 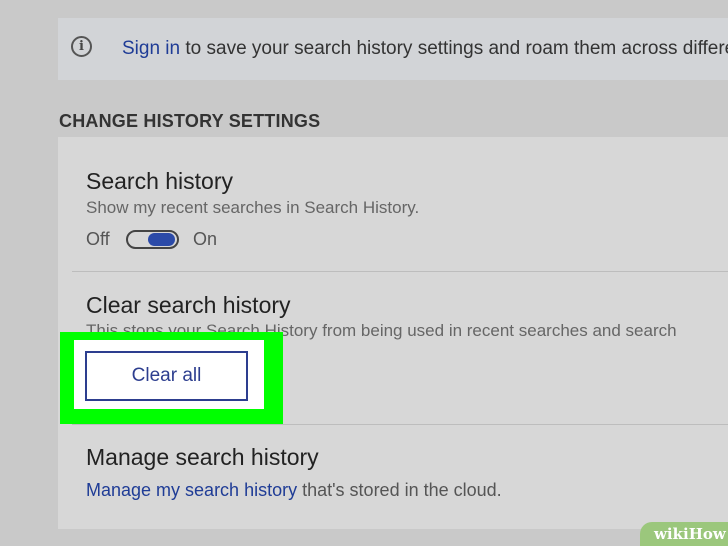 What do you see at coordinates (190, 121) in the screenshot?
I see `section-heading: CHANGE HISTORY SETTINGS` at bounding box center [190, 121].